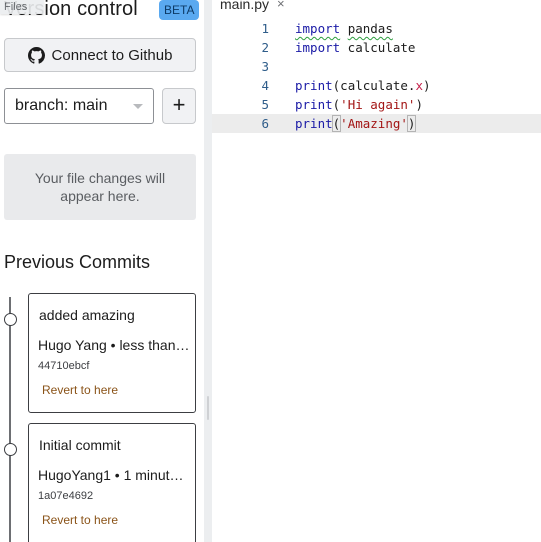  Describe the element at coordinates (208, 271) in the screenshot. I see `panel-resize-splitter` at that location.